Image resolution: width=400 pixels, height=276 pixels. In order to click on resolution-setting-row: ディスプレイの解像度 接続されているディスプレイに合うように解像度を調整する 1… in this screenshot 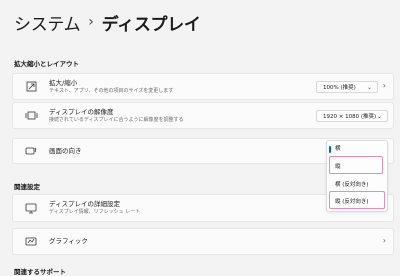, I will do `click(203, 115)`.